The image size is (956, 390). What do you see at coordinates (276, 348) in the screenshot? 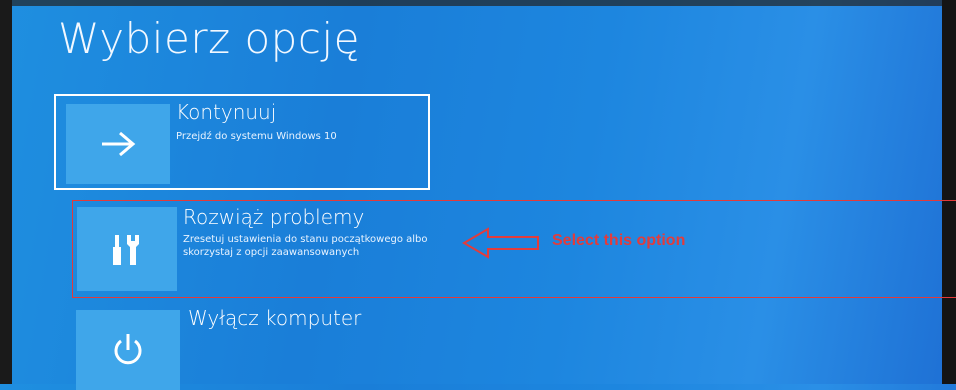
I see `option-shutdown: Wyłącz komputer` at bounding box center [276, 348].